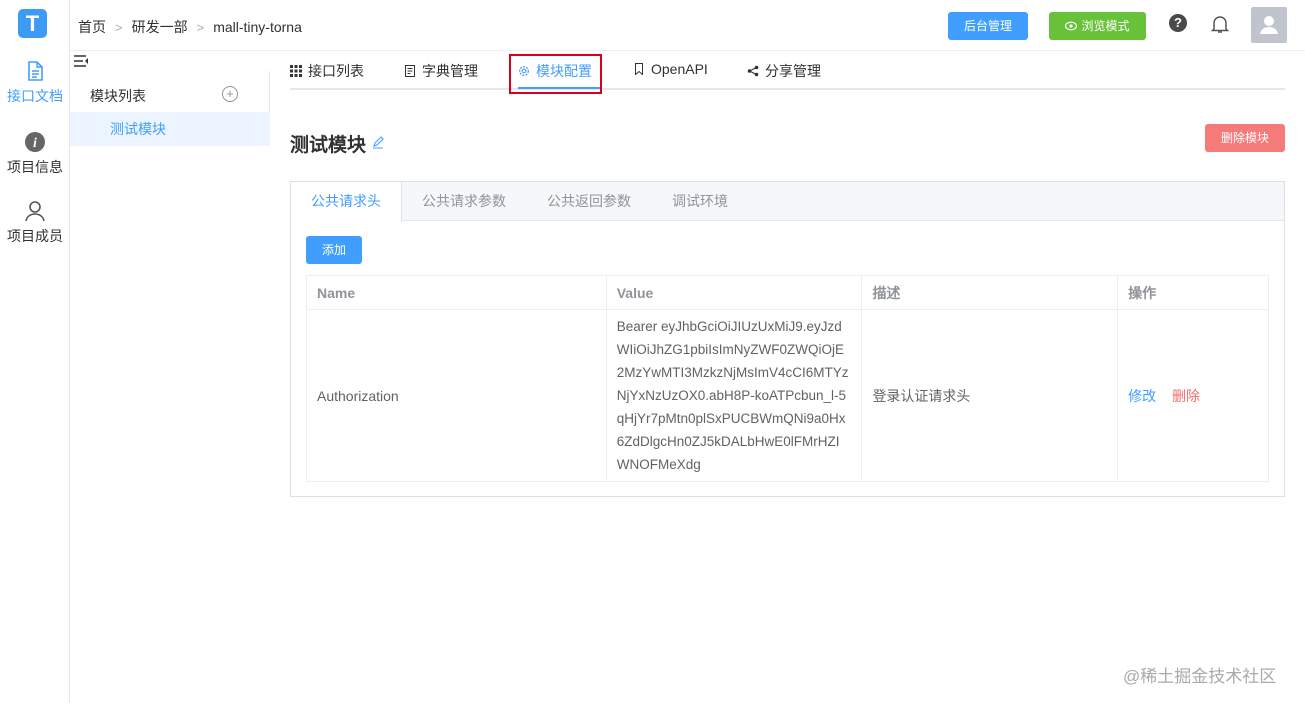 This screenshot has height=703, width=1305. I want to click on tab-common-response: 公共返回参数, so click(589, 201).